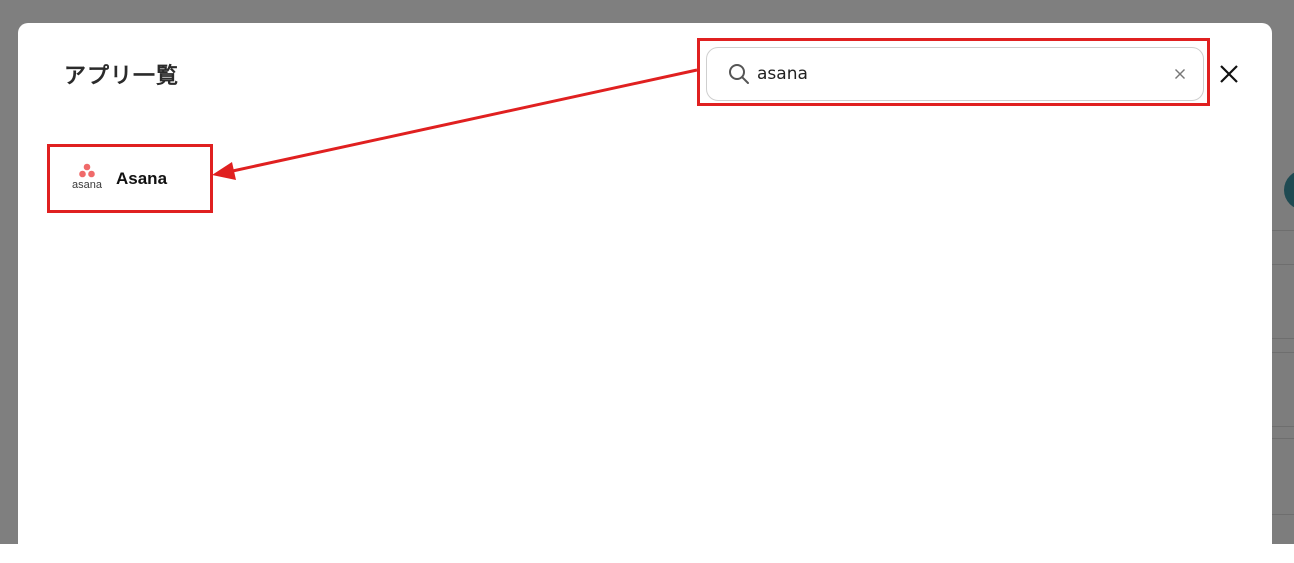 This screenshot has height=563, width=1294. I want to click on close-icon, so click(1229, 74).